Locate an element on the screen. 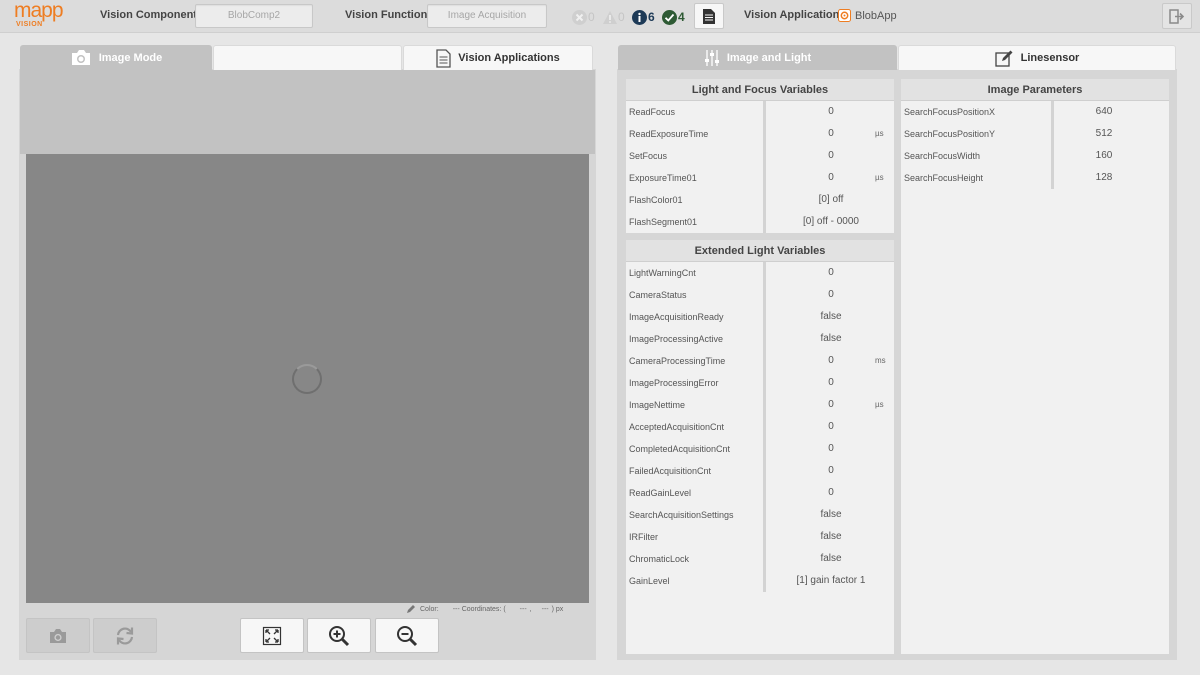 The height and width of the screenshot is (675, 1200). edit-icon is located at coordinates (1004, 58).